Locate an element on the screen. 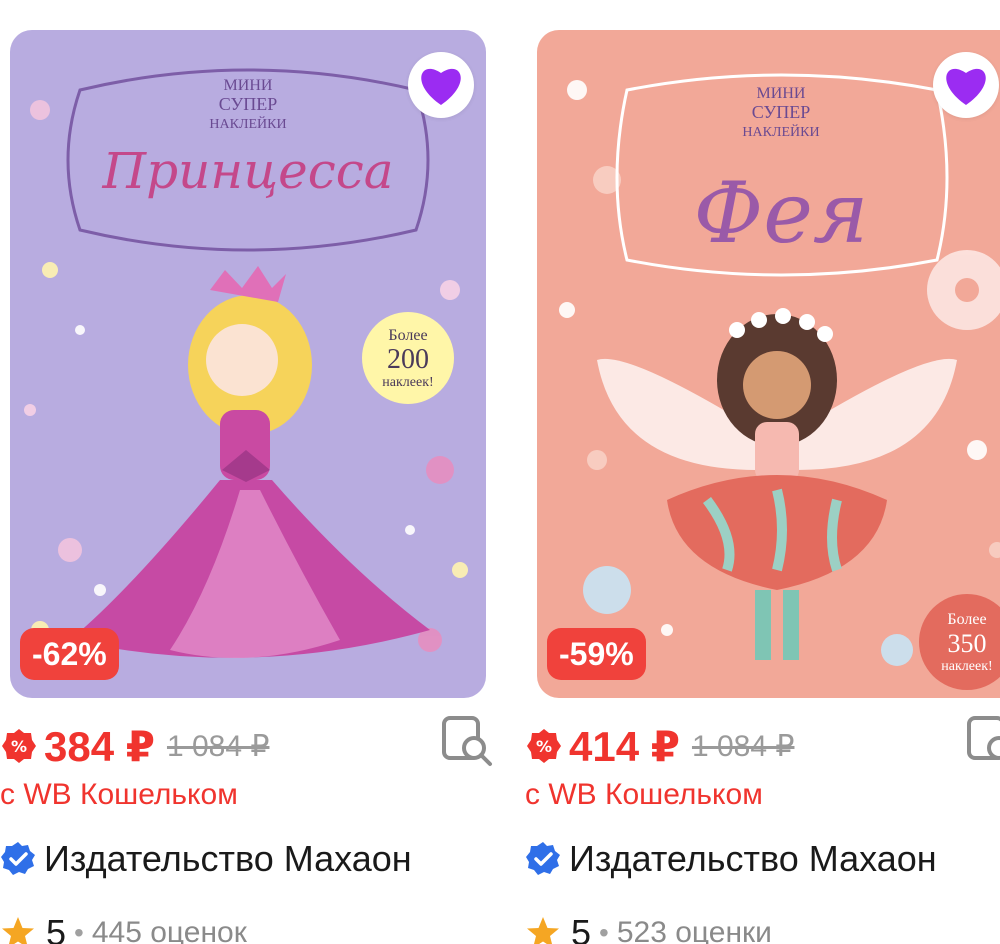 This screenshot has height=944, width=1000. review-count: 523 оценки is located at coordinates (694, 930).